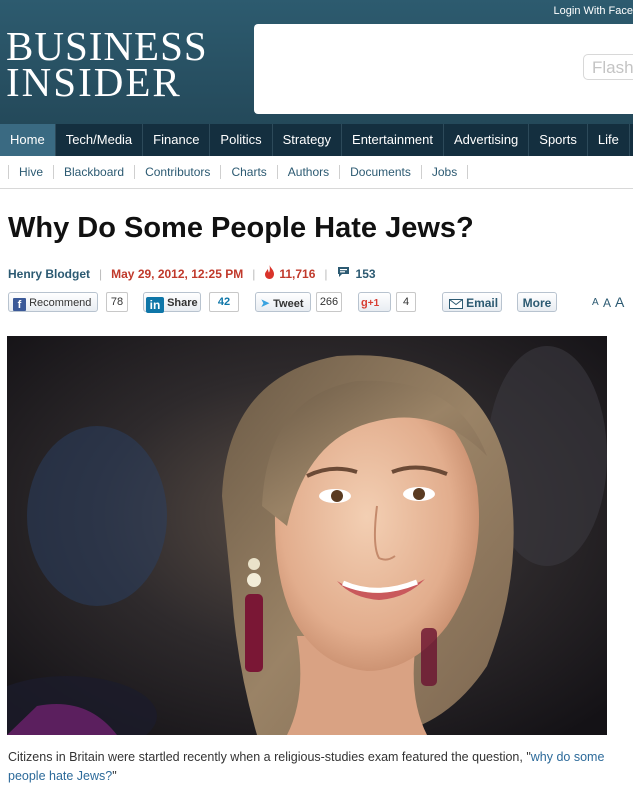 The height and width of the screenshot is (792, 633). Describe the element at coordinates (241, 228) in the screenshot. I see `article-title: Why Do Some People Hate Jews?` at that location.